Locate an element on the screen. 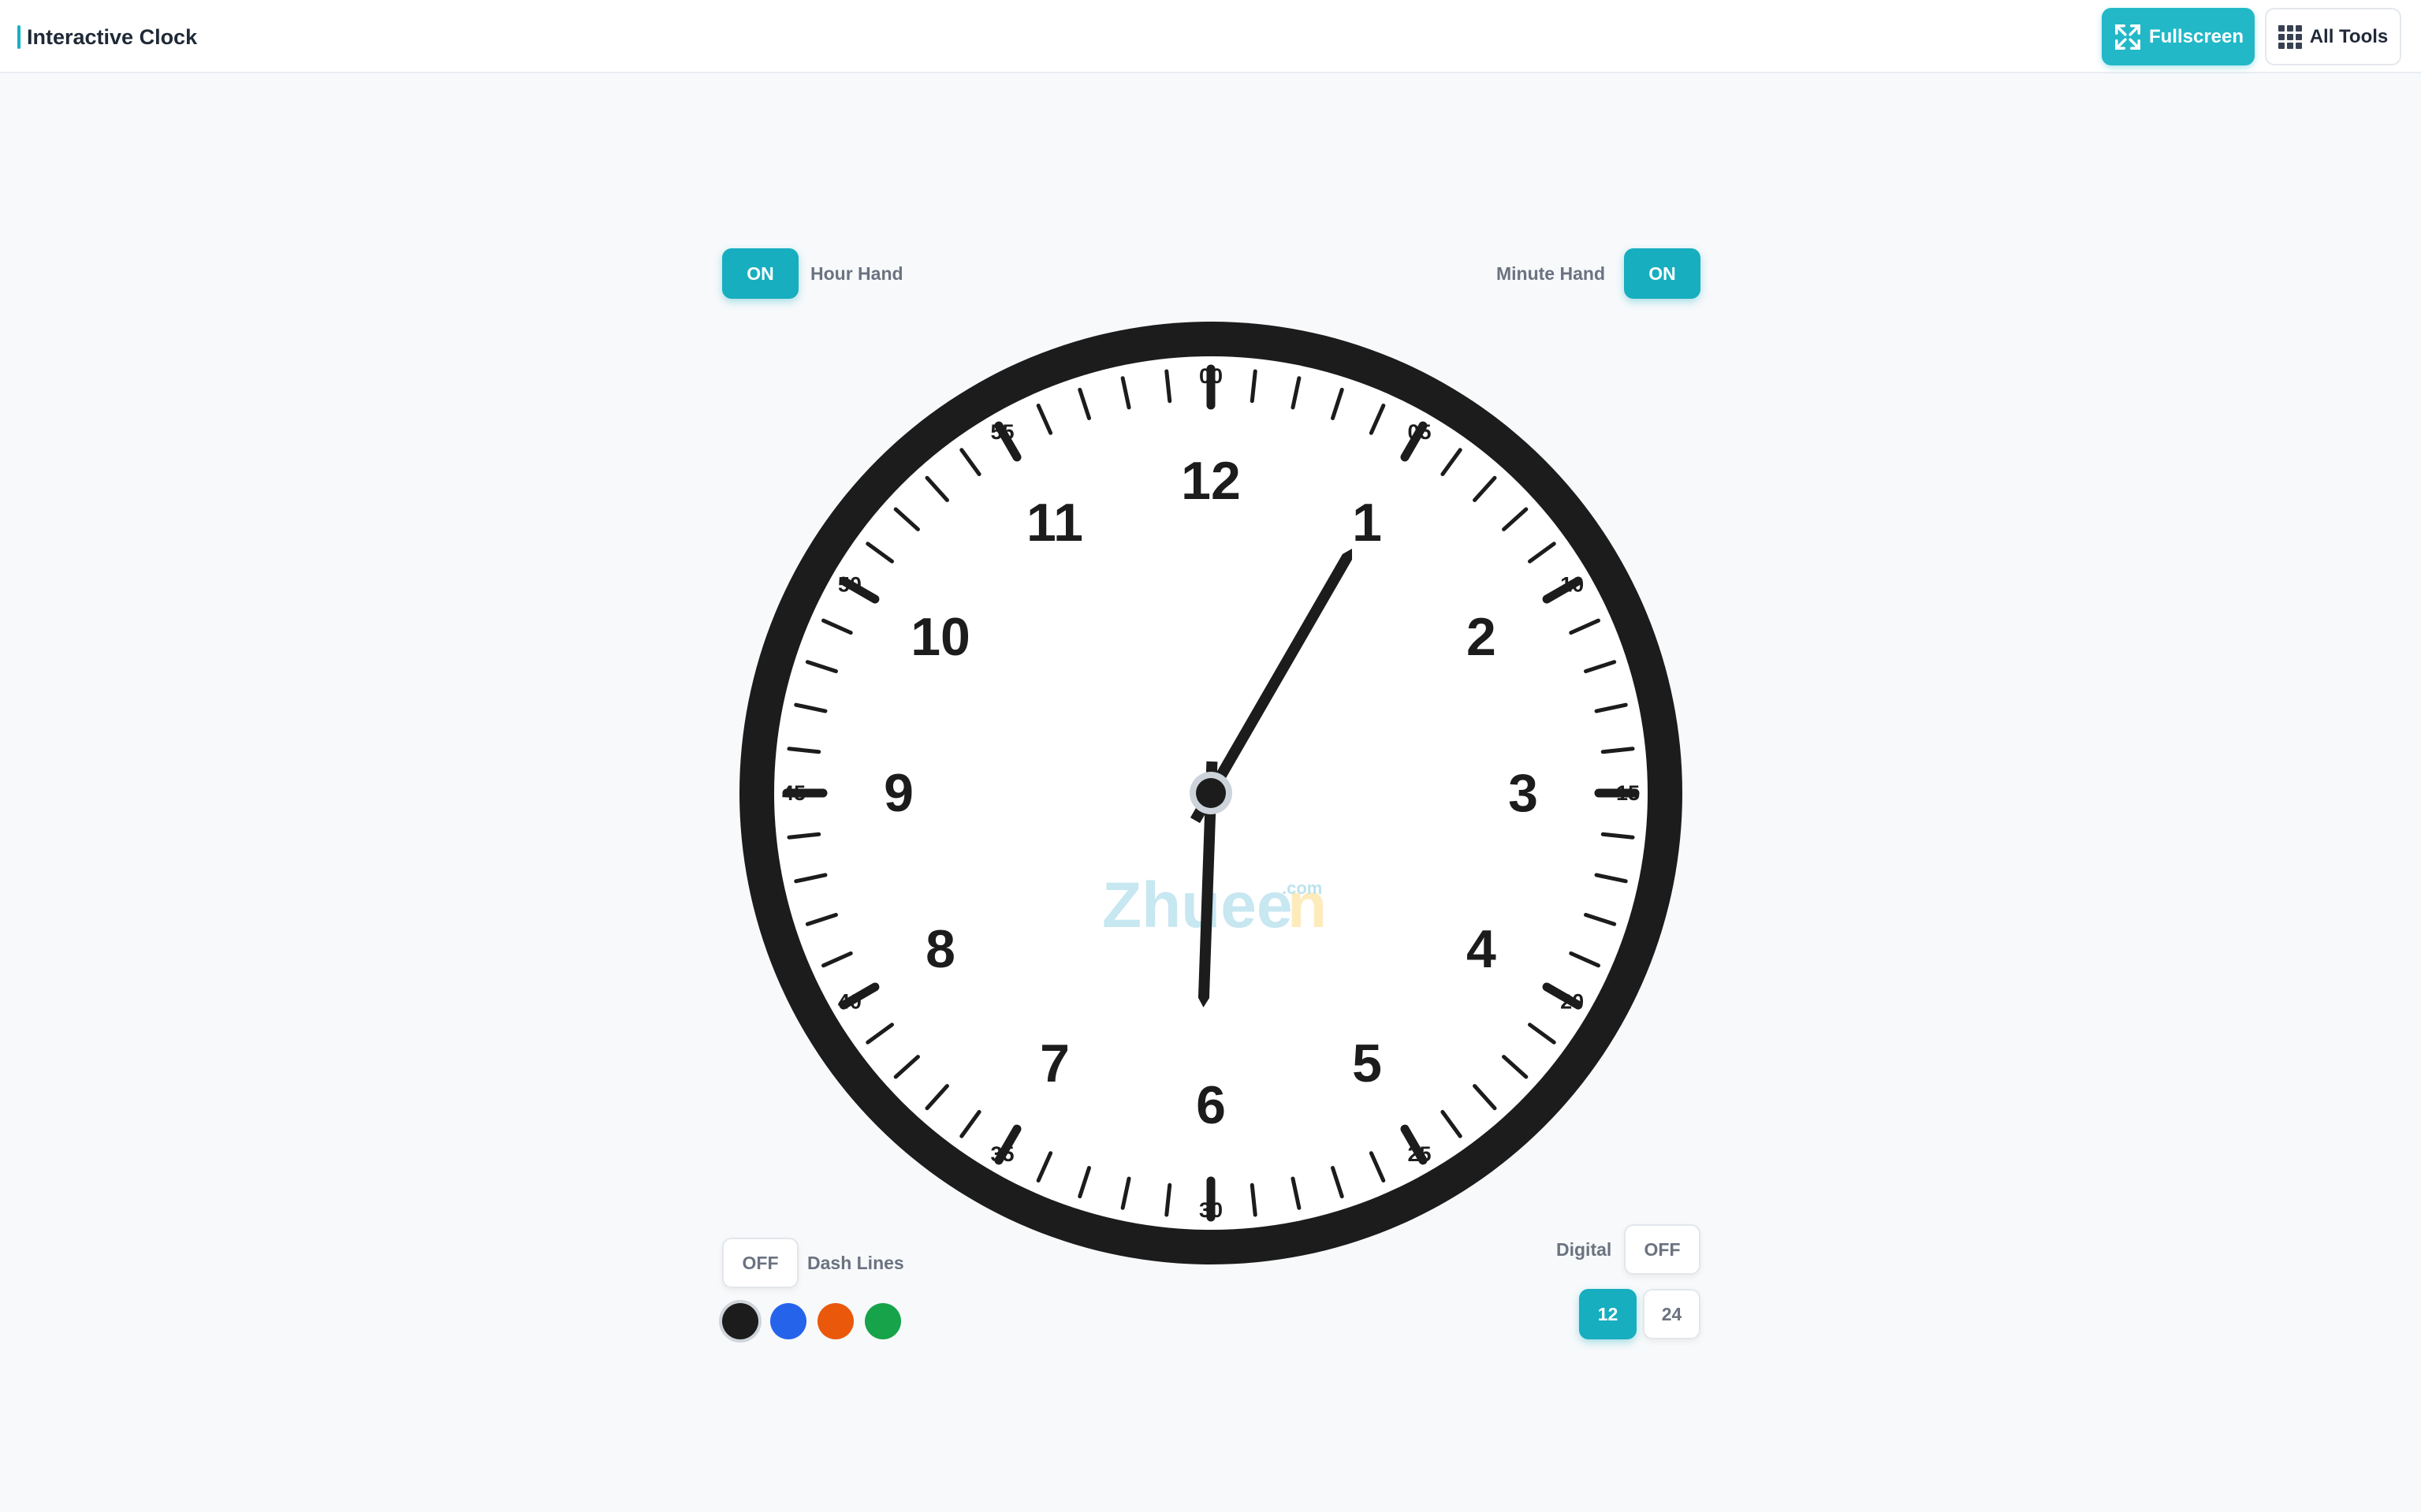 This screenshot has height=1512, width=2421. center-cap is located at coordinates (1211, 793).